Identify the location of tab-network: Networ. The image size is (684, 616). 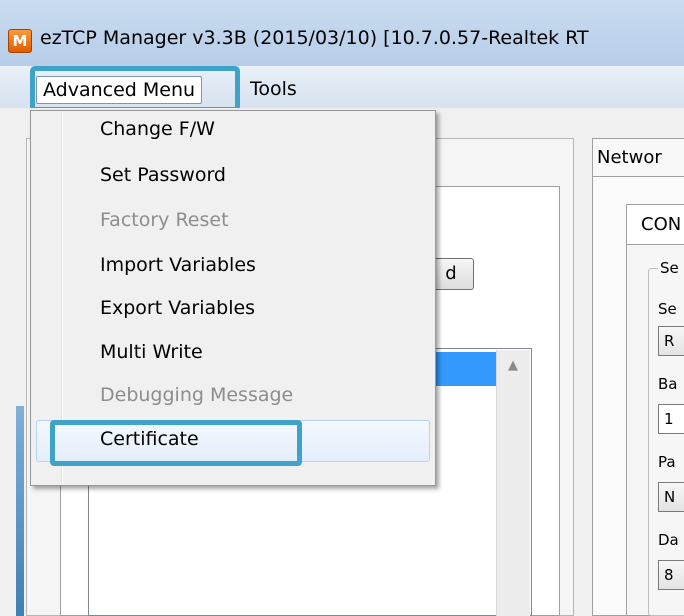
(638, 157).